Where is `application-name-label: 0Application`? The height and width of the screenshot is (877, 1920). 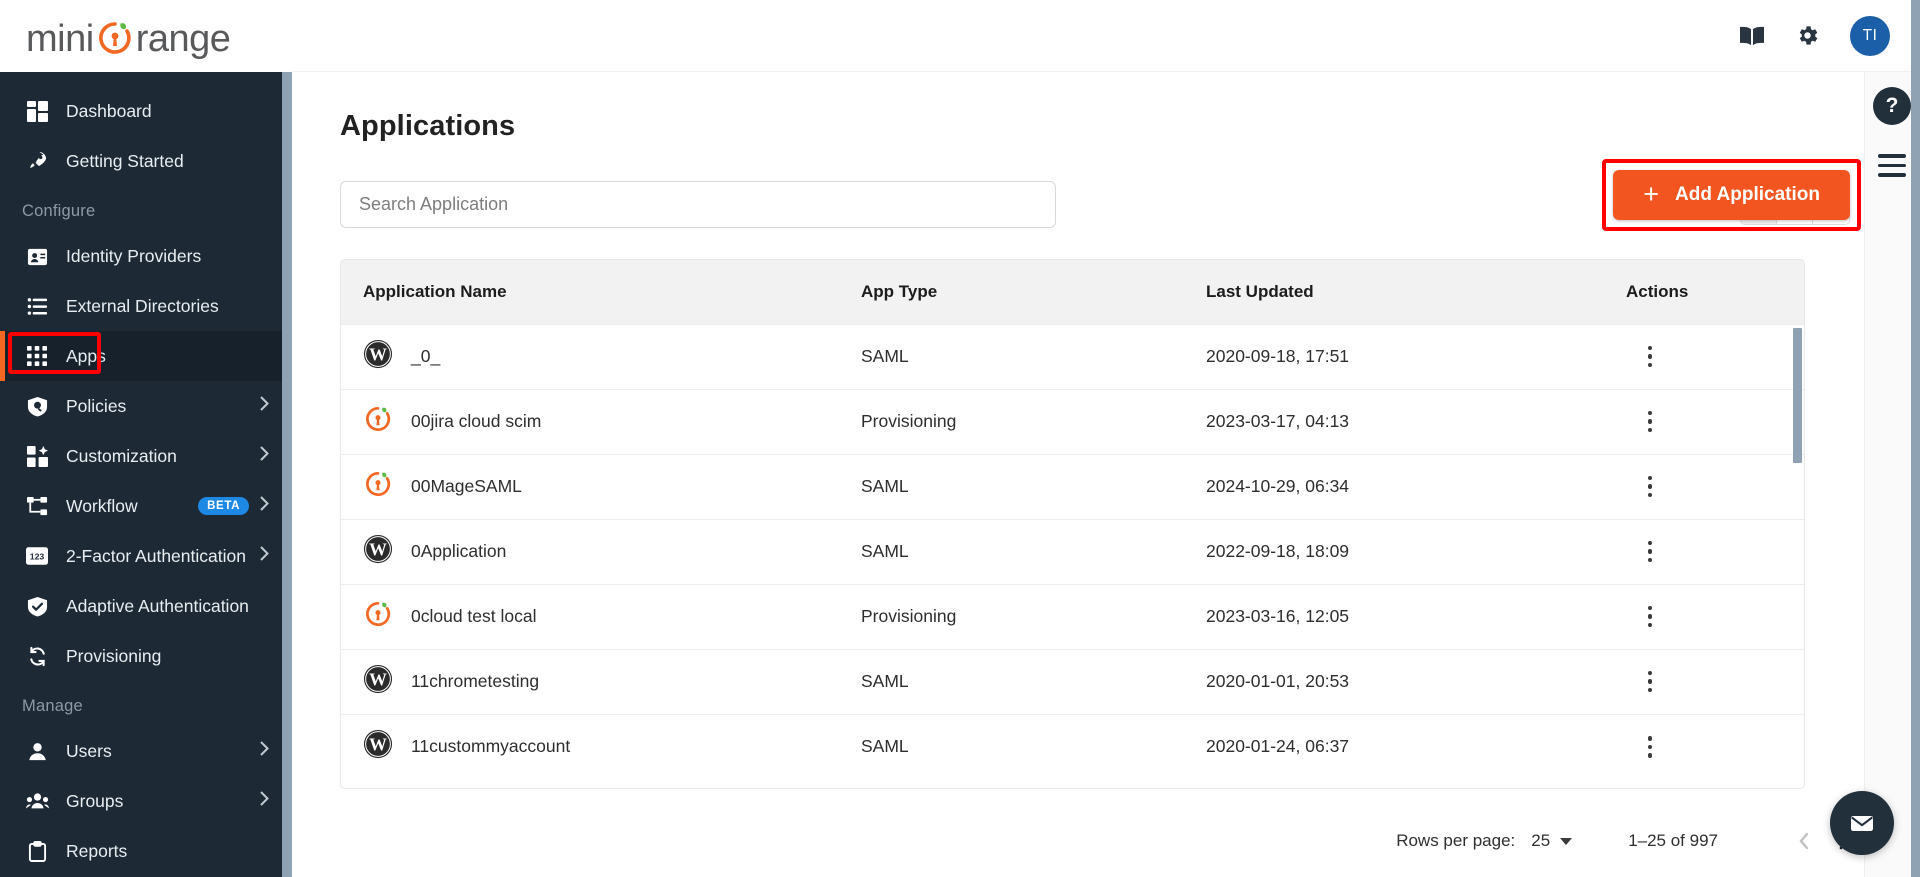
application-name-label: 0Application is located at coordinates (459, 551).